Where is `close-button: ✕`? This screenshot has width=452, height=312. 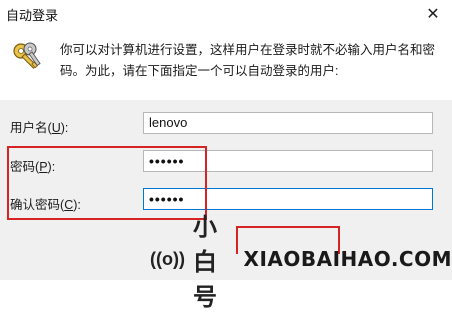 close-button: ✕ is located at coordinates (433, 14).